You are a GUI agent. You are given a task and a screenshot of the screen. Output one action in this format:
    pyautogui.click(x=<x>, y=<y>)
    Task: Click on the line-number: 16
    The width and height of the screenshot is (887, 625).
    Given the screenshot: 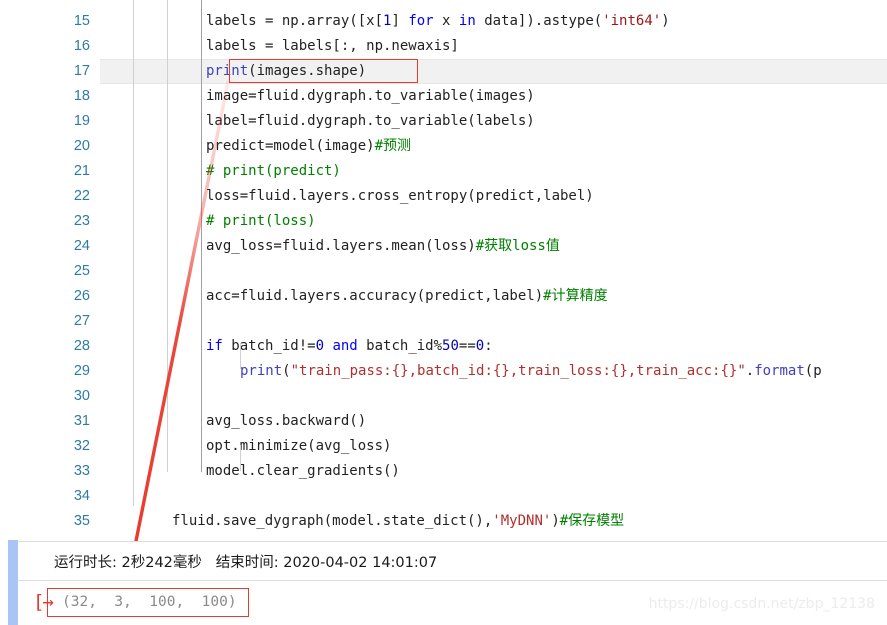 What is the action you would take?
    pyautogui.click(x=81, y=46)
    